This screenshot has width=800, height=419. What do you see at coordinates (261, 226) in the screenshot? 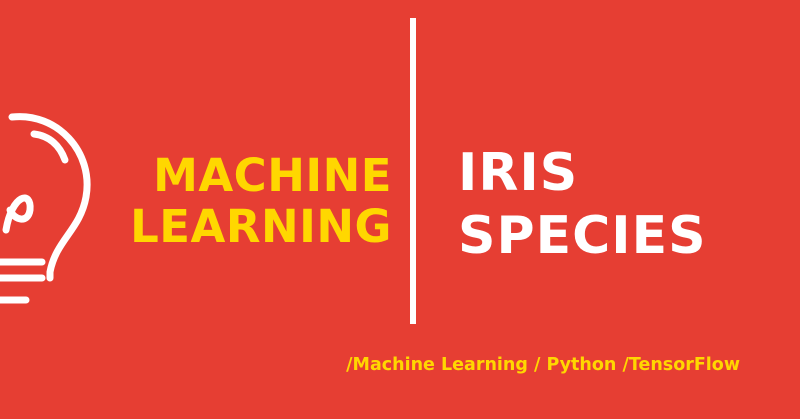
I see `title-line-learning: LEARNING` at bounding box center [261, 226].